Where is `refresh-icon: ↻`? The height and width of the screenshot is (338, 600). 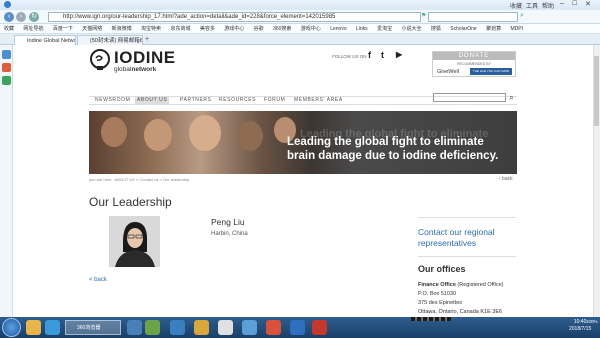
refresh-icon: ↻ is located at coordinates (34, 17).